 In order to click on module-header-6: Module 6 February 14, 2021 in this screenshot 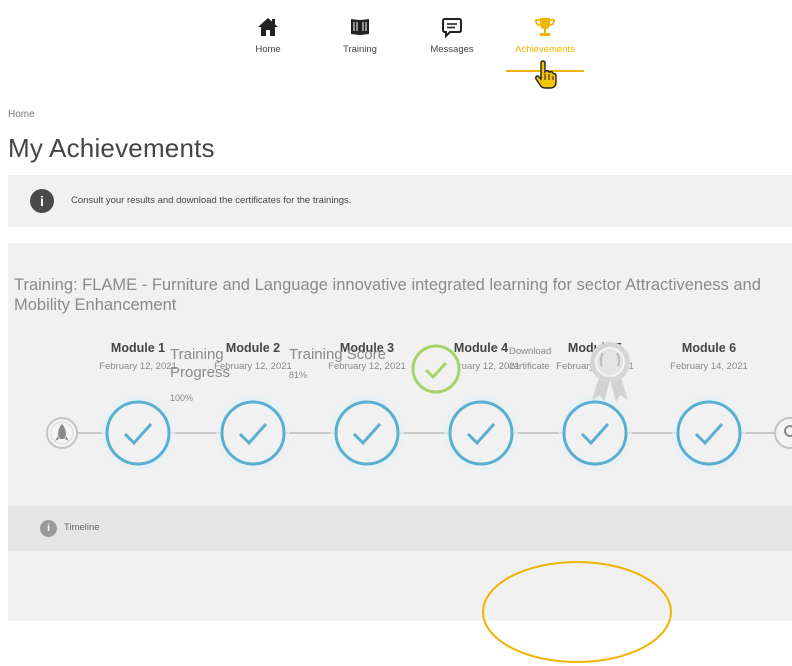, I will do `click(709, 356)`.